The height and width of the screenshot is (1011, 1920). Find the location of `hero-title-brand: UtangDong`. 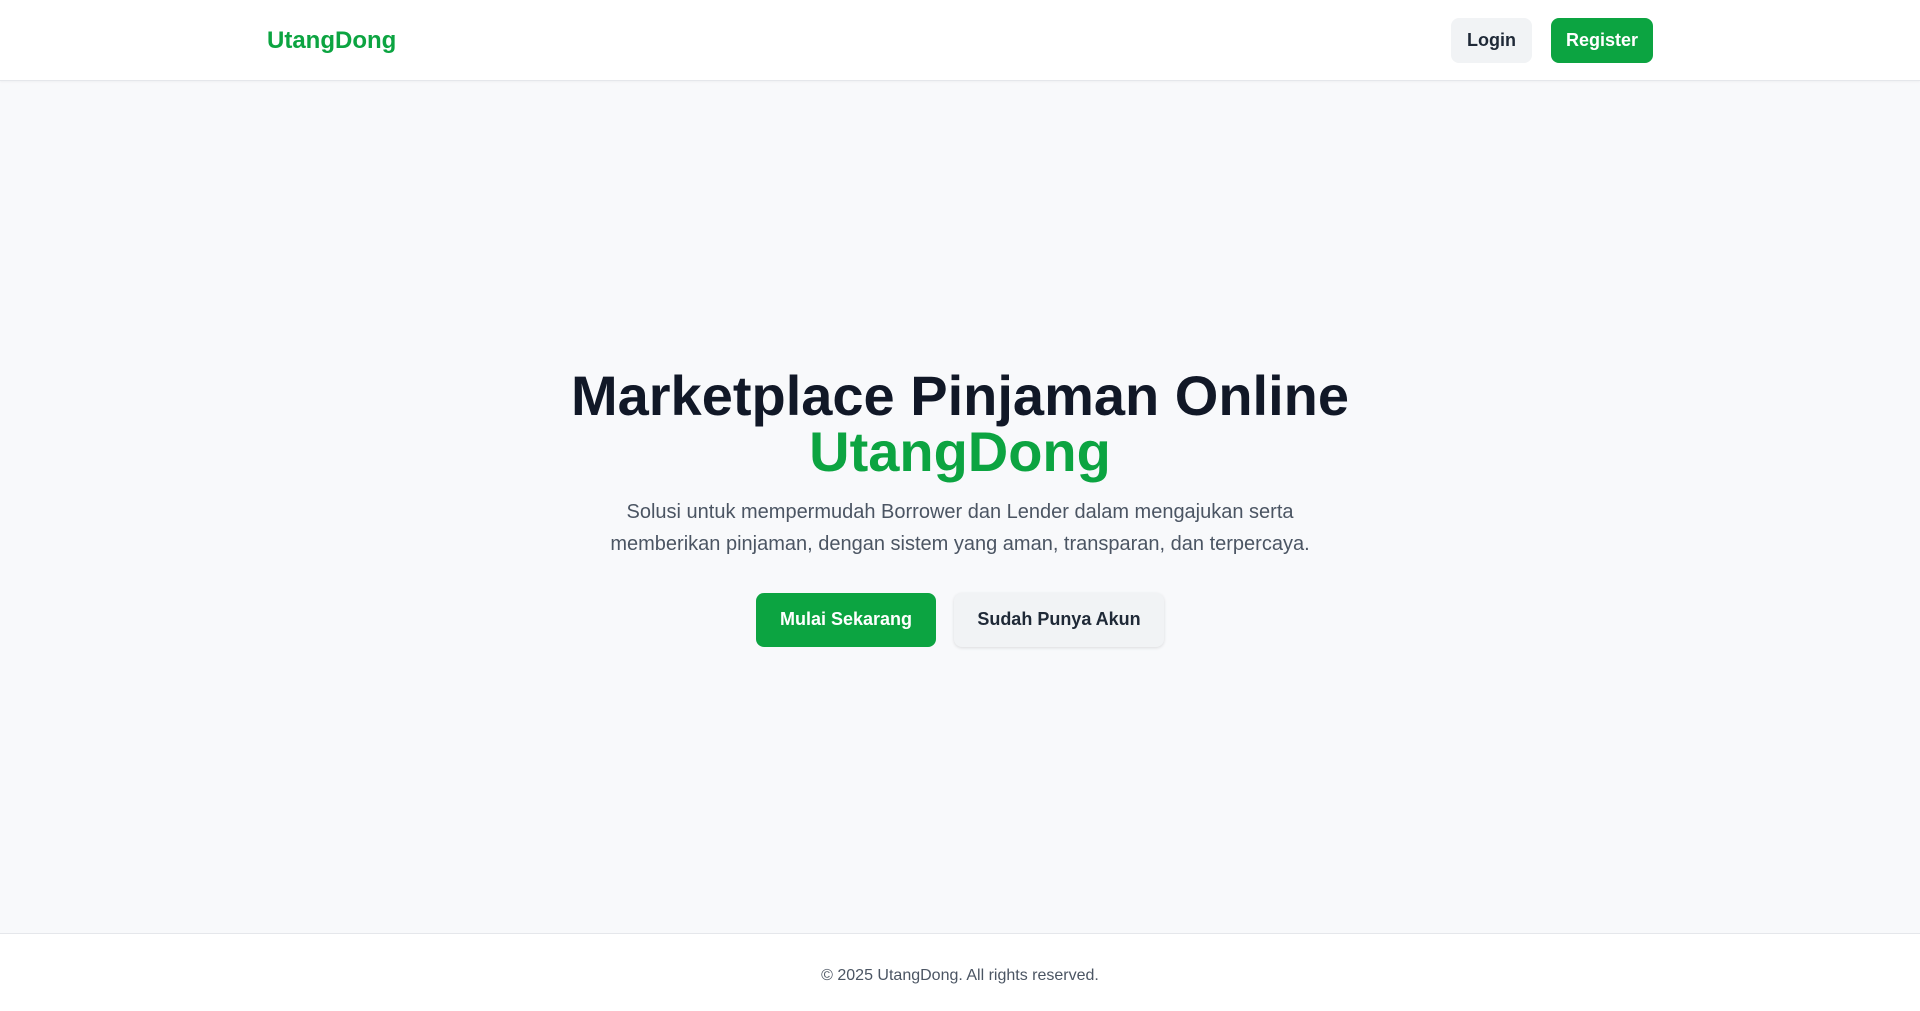

hero-title-brand: UtangDong is located at coordinates (960, 451).